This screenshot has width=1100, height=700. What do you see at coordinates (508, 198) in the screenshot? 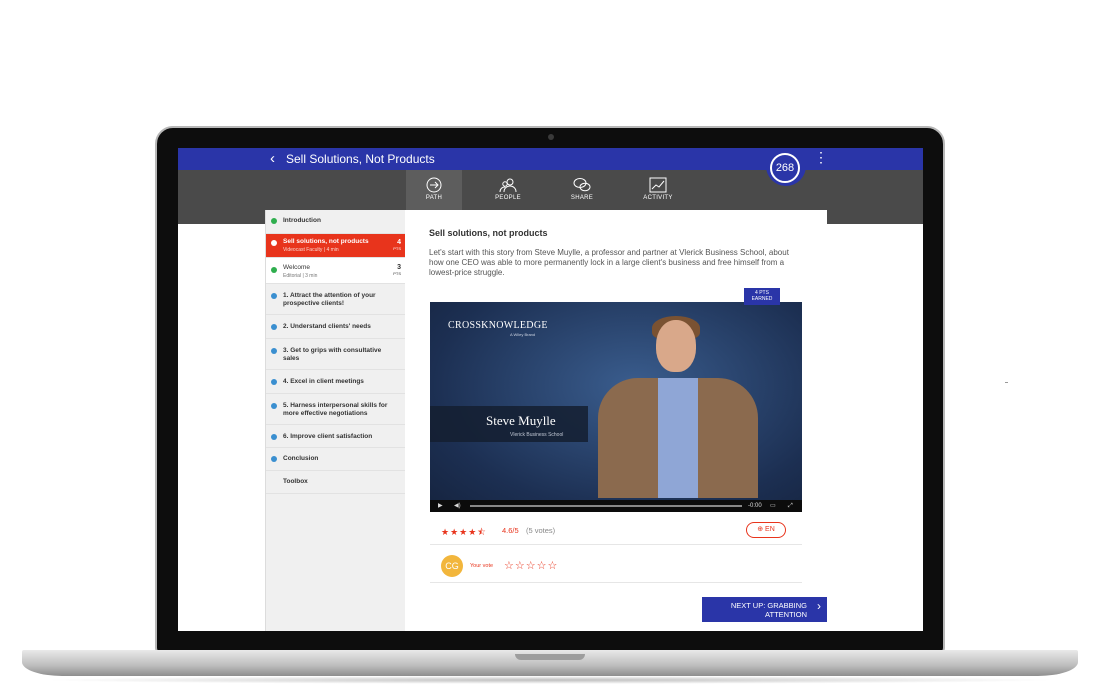
I see `tab-people-label: PEOPLE` at bounding box center [508, 198].